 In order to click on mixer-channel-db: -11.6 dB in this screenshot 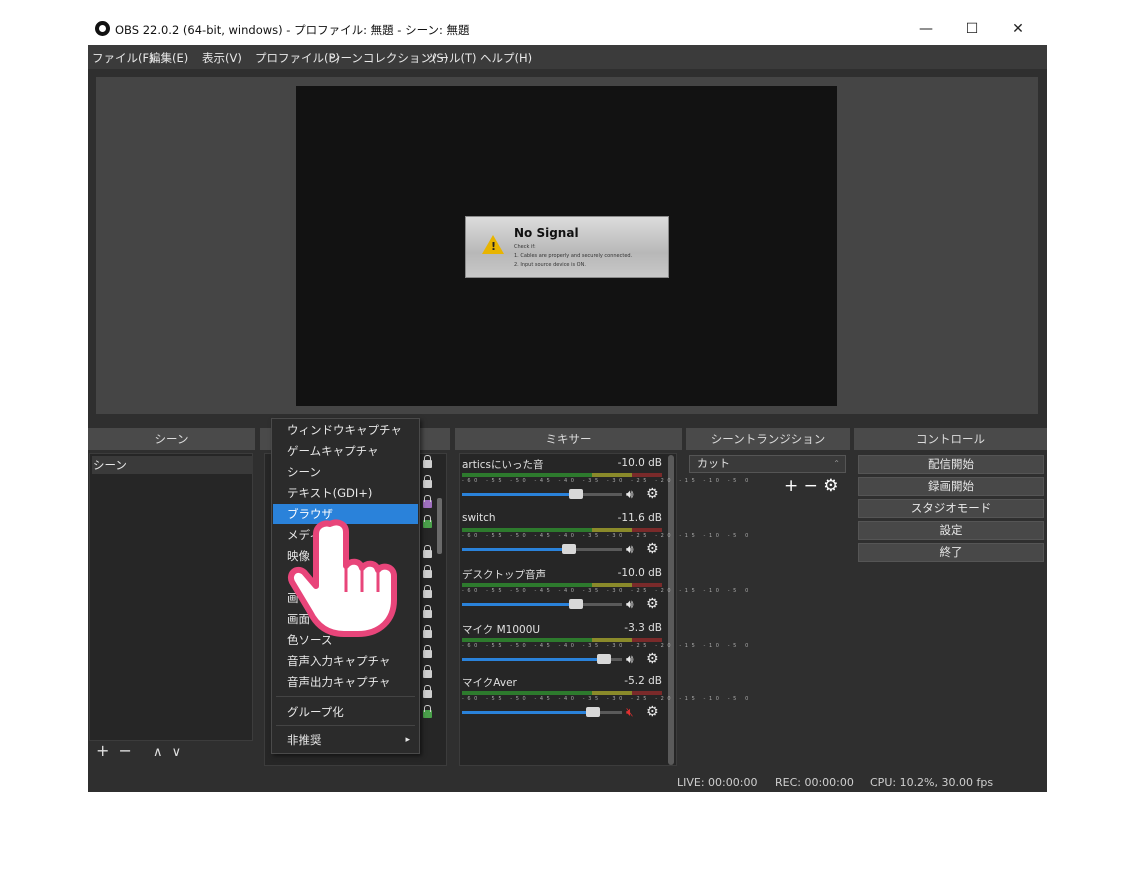, I will do `click(639, 518)`.